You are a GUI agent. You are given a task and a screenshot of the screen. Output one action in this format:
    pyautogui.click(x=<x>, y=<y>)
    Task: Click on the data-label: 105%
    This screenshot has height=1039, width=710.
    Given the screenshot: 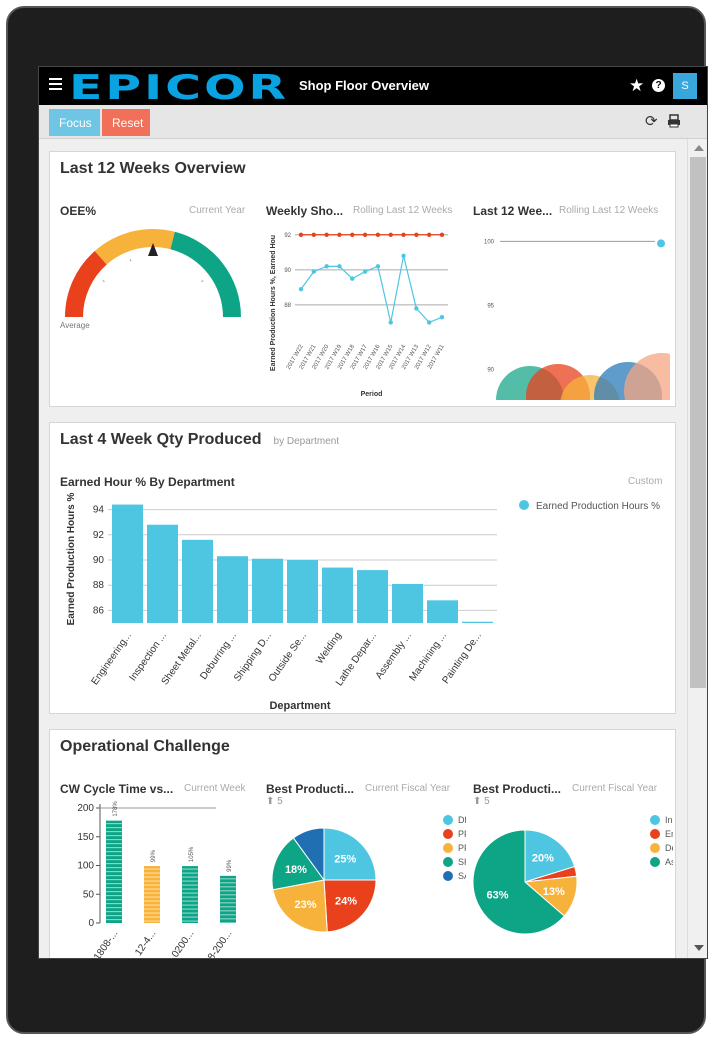 What is the action you would take?
    pyautogui.click(x=192, y=854)
    